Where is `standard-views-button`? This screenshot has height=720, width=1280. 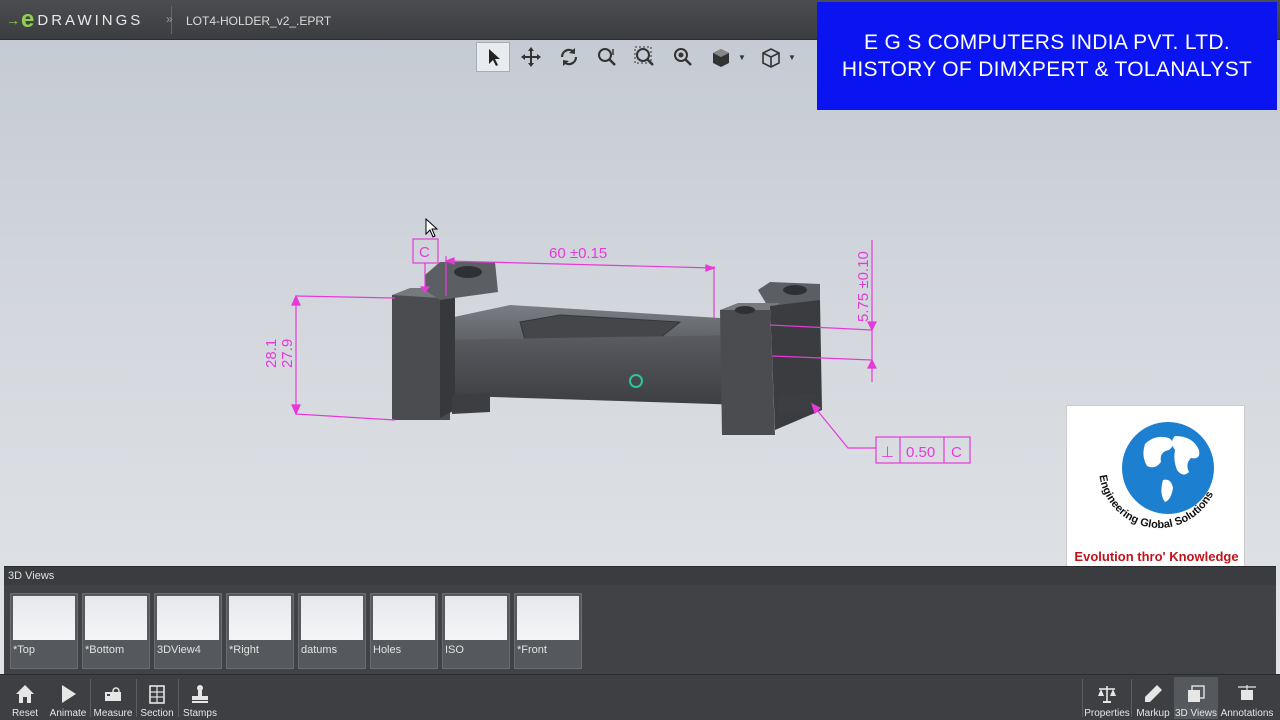
standard-views-button is located at coordinates (771, 57).